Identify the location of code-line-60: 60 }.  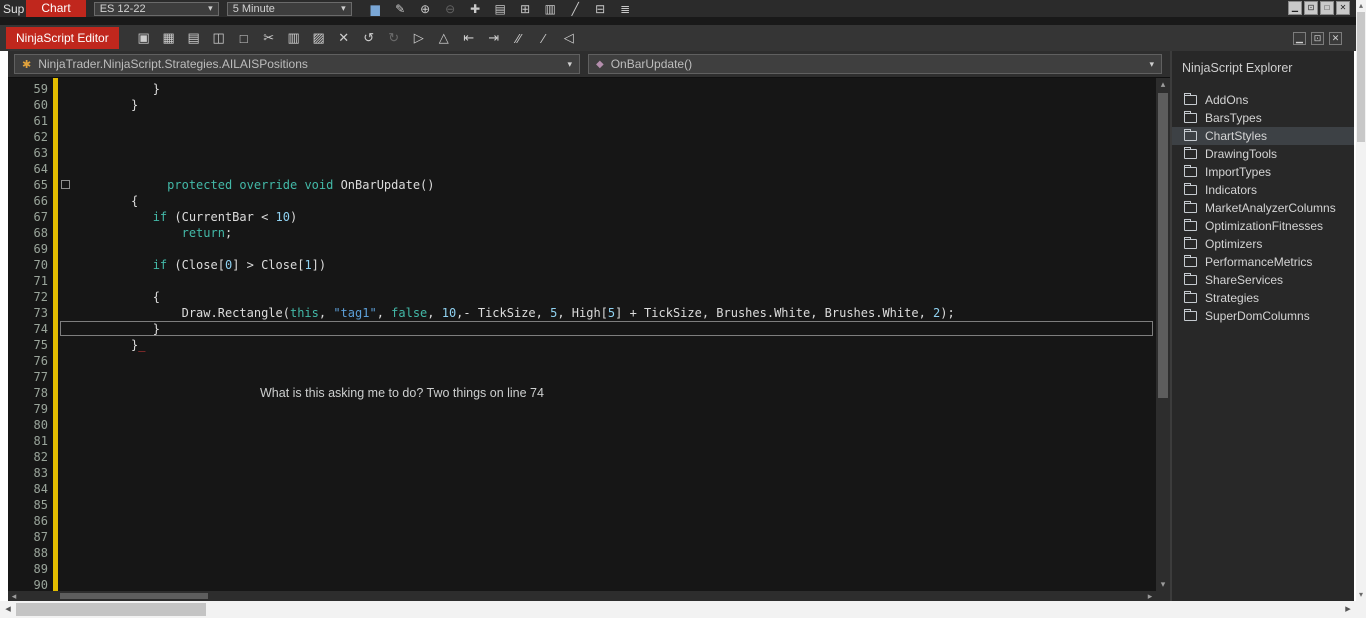
(582, 105).